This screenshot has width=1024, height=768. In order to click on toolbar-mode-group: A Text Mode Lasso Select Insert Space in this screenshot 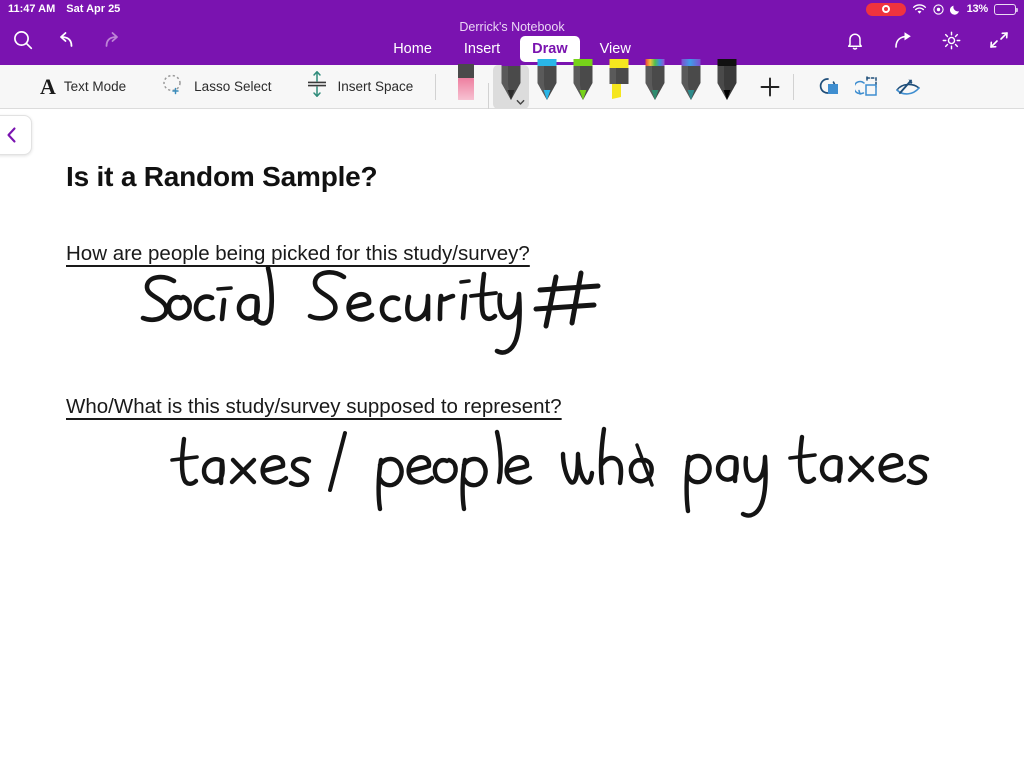, I will do `click(226, 87)`.